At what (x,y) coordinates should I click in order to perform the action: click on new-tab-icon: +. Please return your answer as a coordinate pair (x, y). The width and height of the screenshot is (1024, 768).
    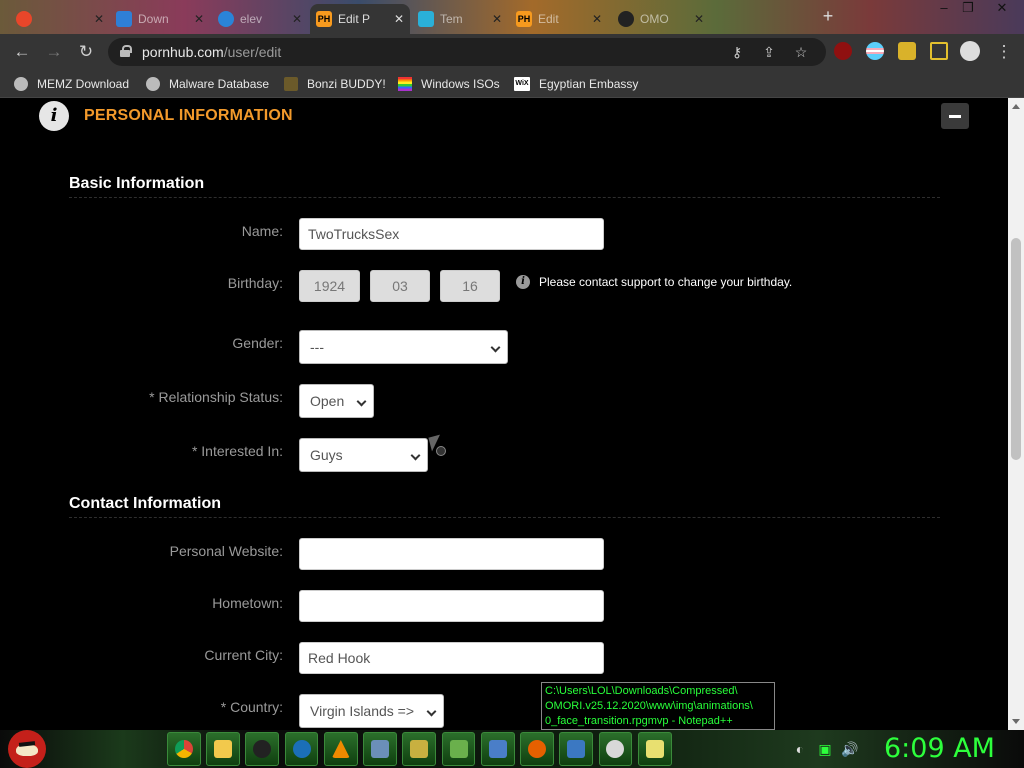
    Looking at the image, I should click on (828, 16).